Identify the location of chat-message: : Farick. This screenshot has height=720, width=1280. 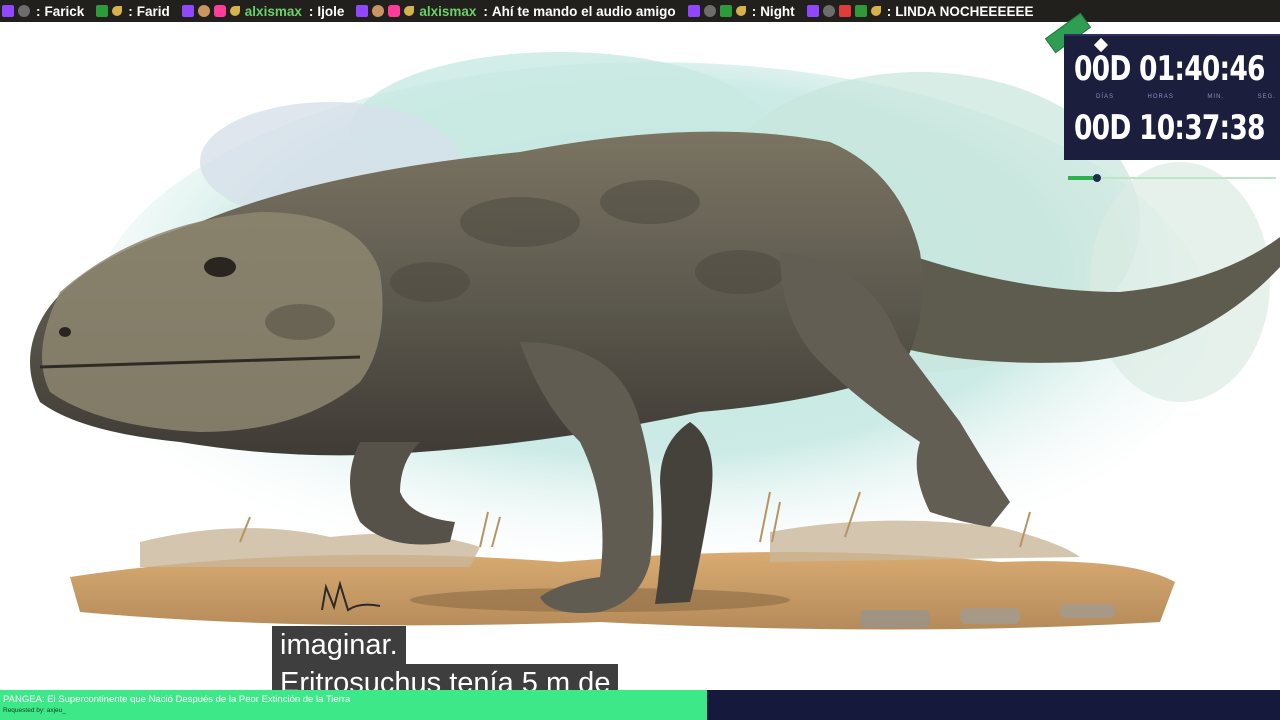
(47, 11).